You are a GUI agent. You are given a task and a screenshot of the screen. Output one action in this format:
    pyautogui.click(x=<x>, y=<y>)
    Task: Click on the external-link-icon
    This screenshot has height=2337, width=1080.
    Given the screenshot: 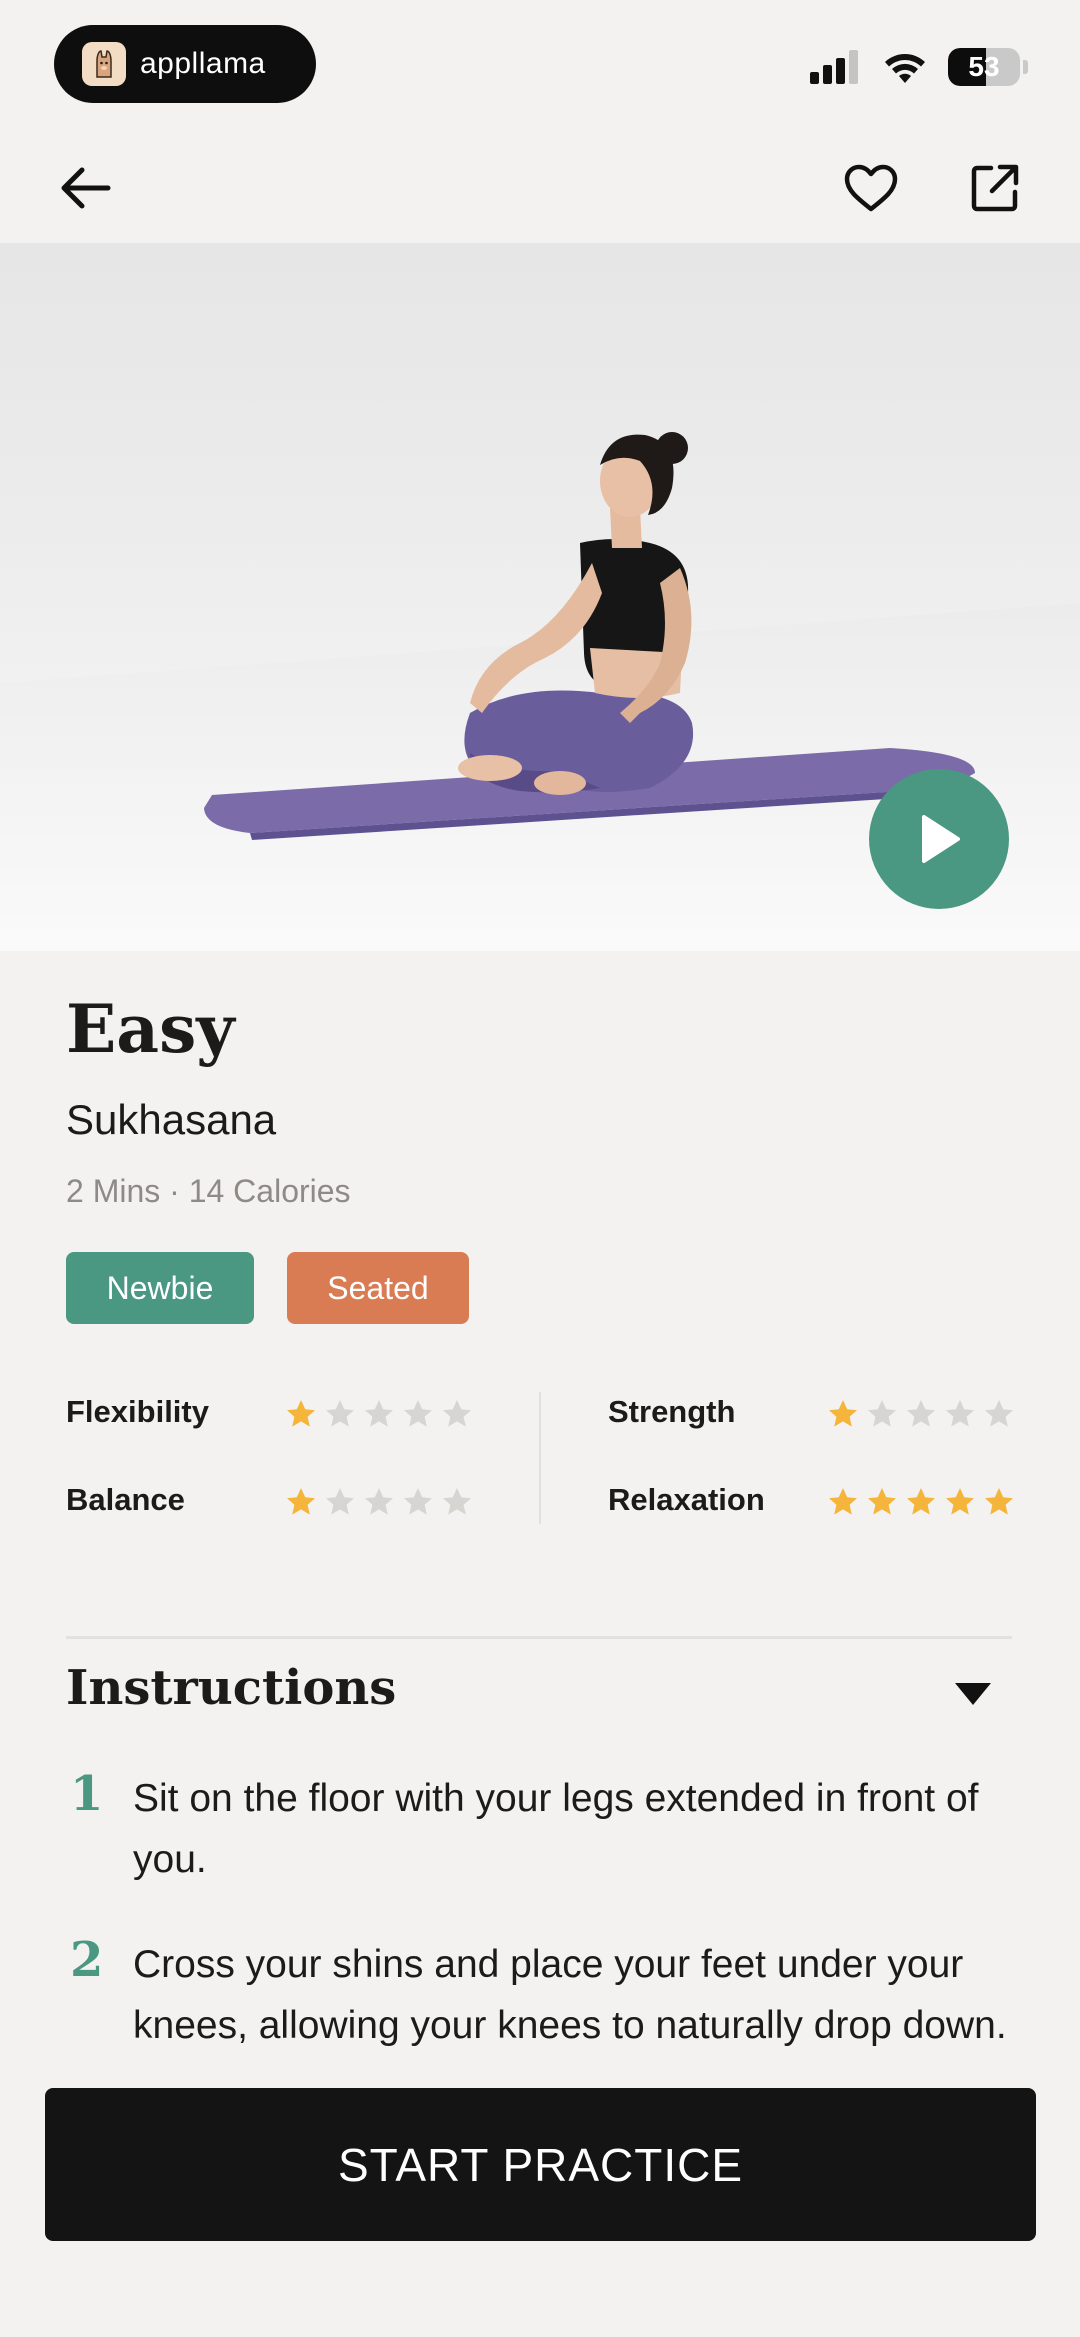 What is the action you would take?
    pyautogui.click(x=995, y=188)
    